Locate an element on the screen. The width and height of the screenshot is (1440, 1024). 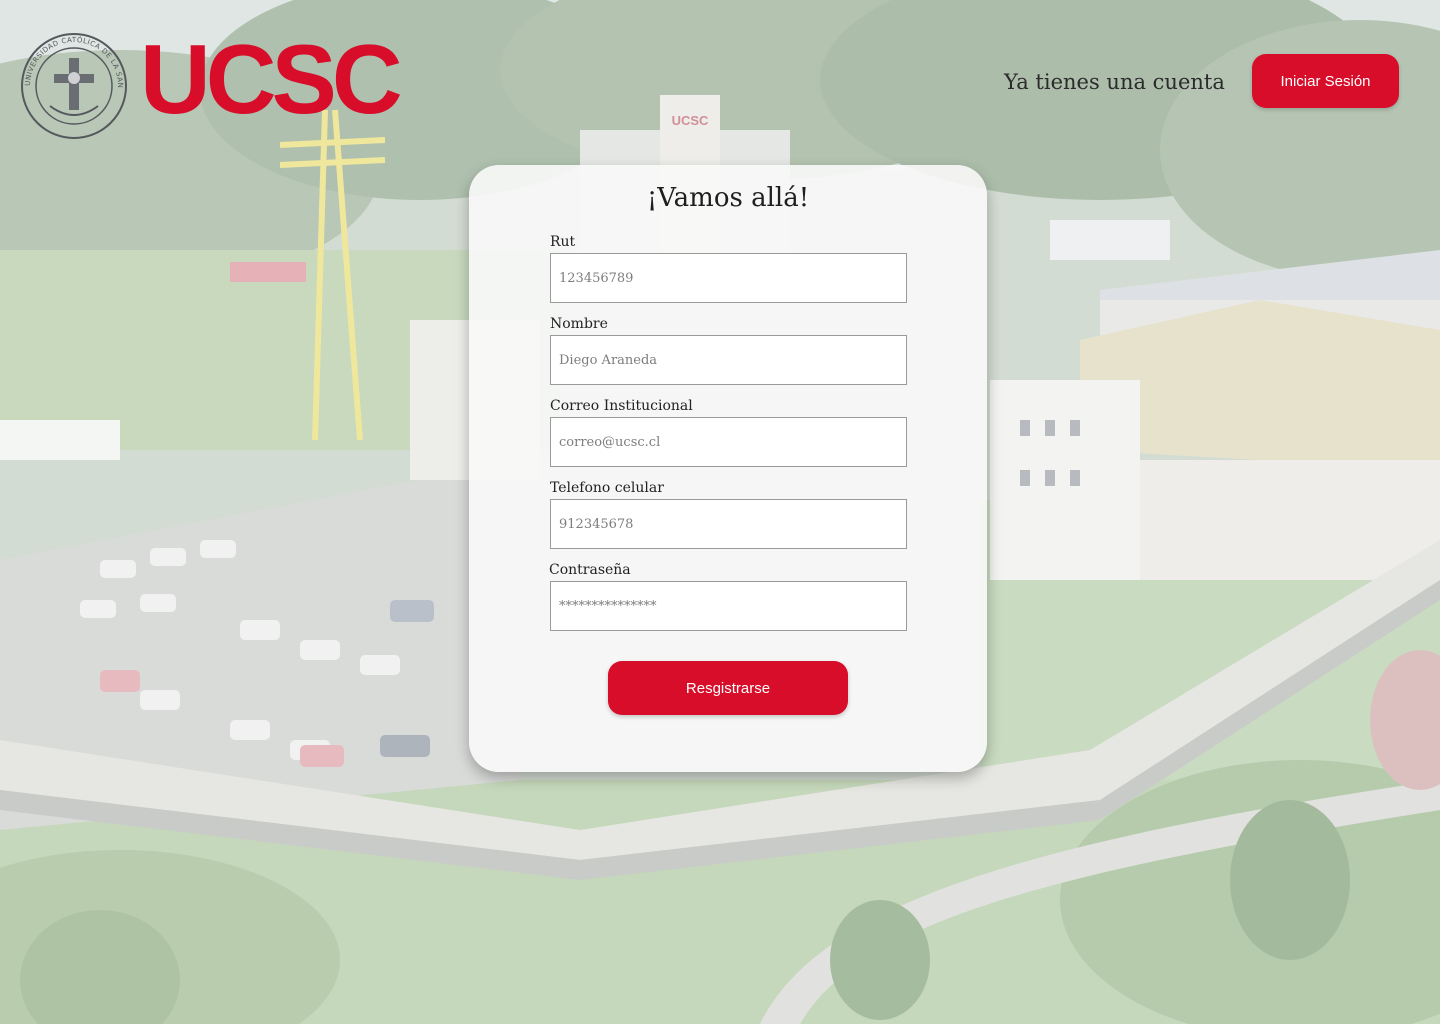
rut-input is located at coordinates (728, 278).